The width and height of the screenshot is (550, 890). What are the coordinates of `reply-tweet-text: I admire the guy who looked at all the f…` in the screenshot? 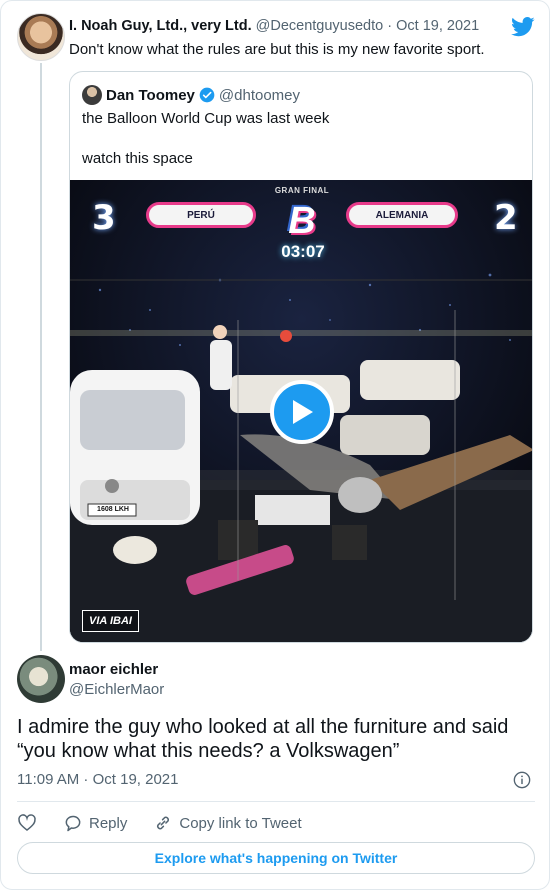 It's located at (263, 739).